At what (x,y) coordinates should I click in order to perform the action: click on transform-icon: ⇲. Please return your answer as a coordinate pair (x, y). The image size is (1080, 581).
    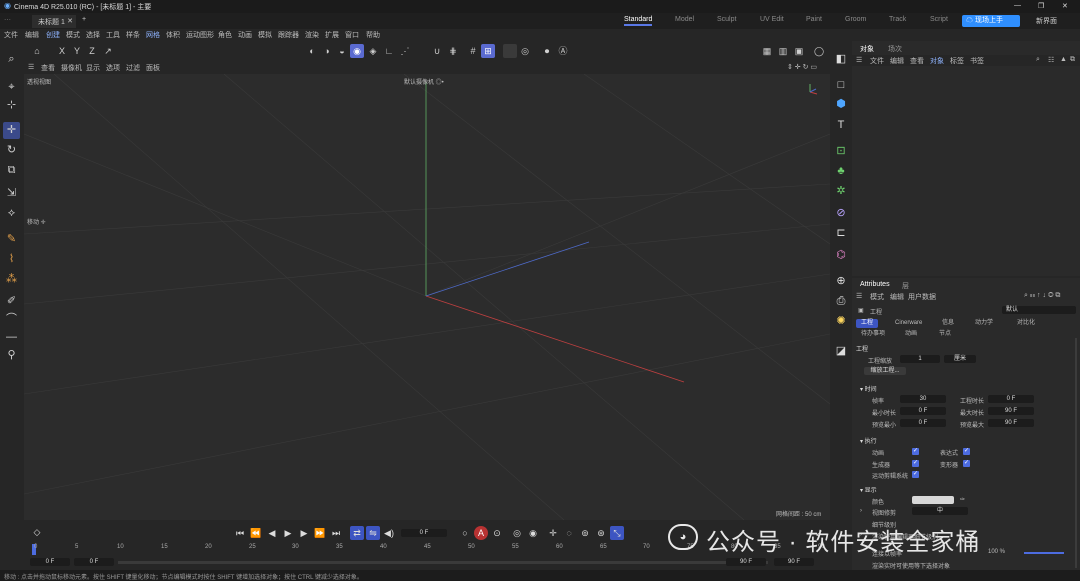
    Looking at the image, I should click on (11, 193).